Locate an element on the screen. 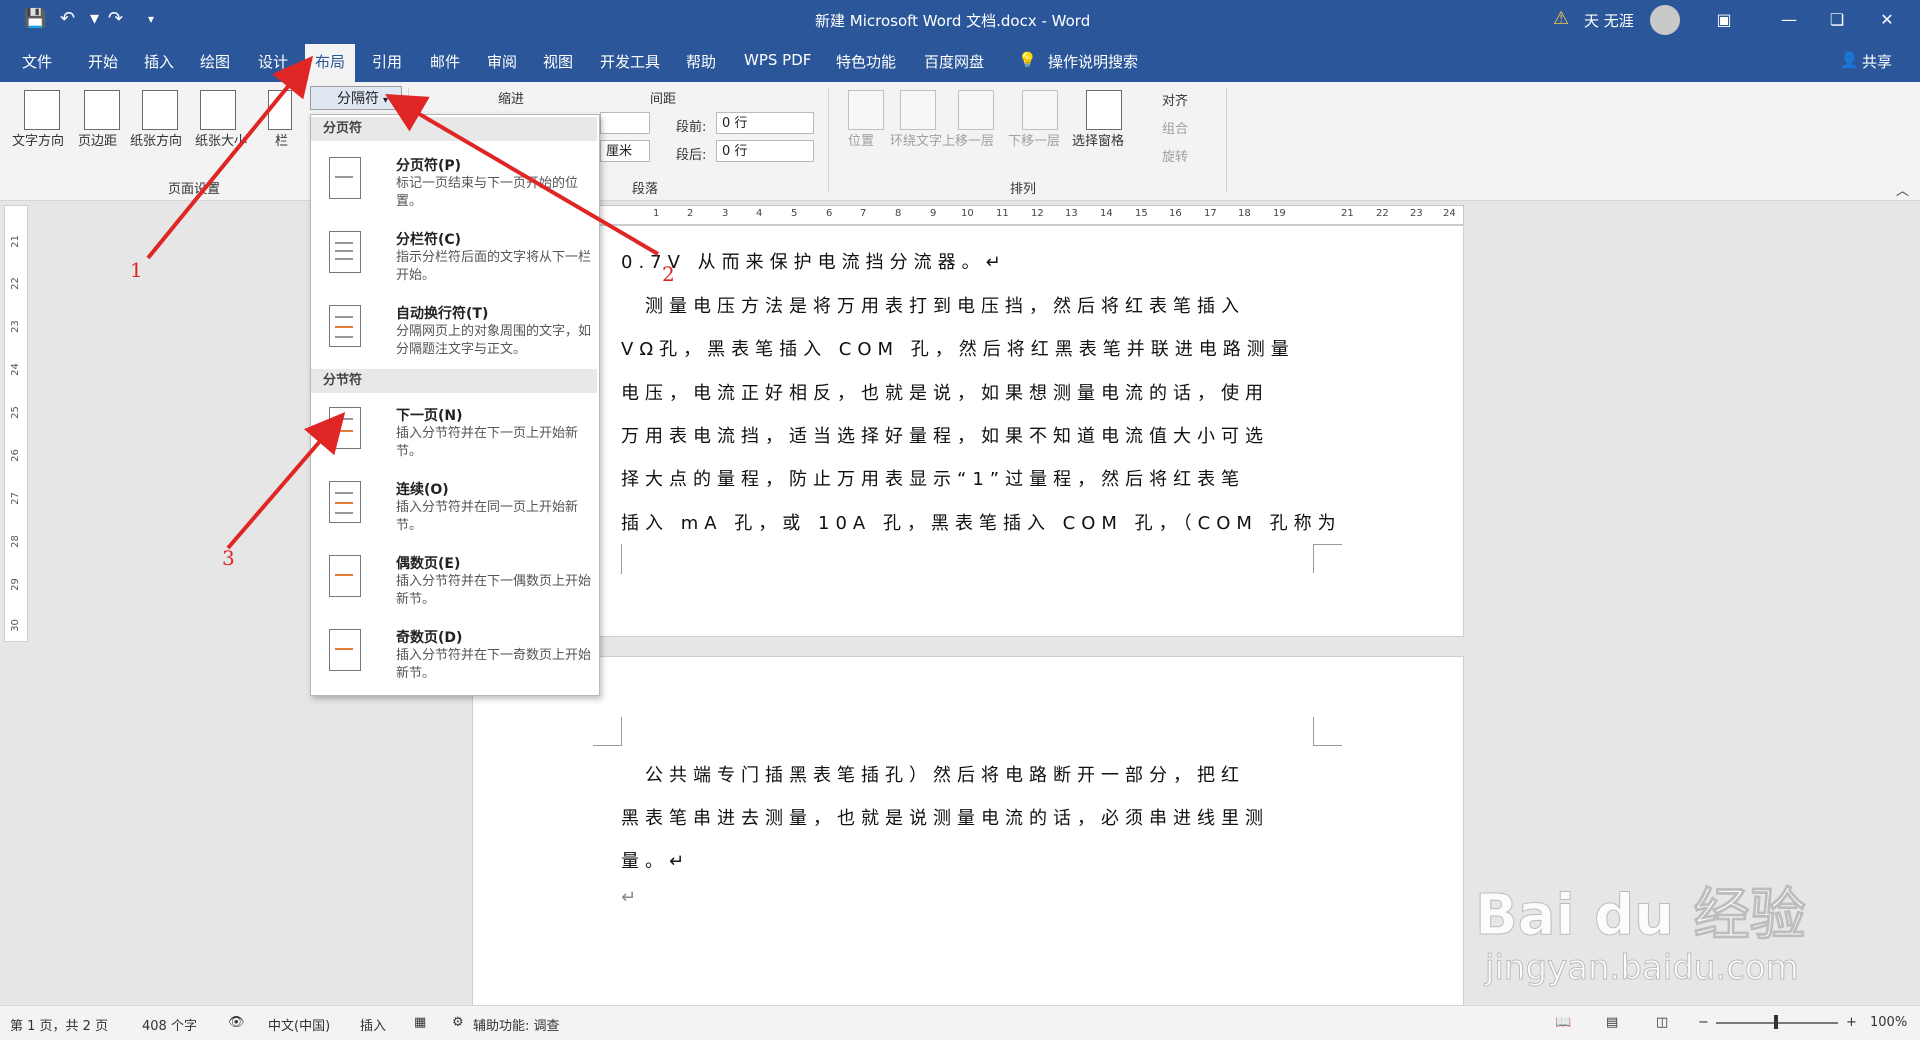  tab-file: 文件 is located at coordinates (37, 61).